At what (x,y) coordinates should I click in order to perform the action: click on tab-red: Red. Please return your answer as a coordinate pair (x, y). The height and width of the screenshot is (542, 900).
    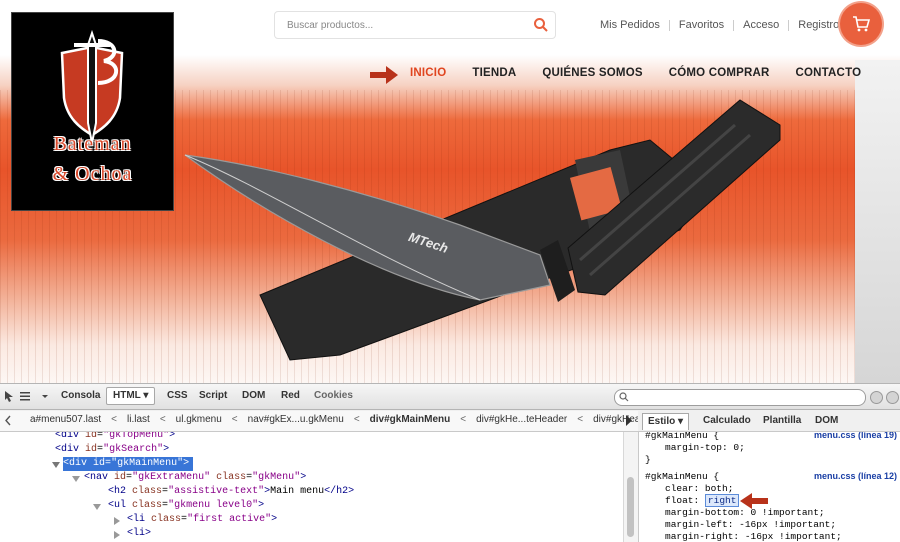
    Looking at the image, I should click on (290, 396).